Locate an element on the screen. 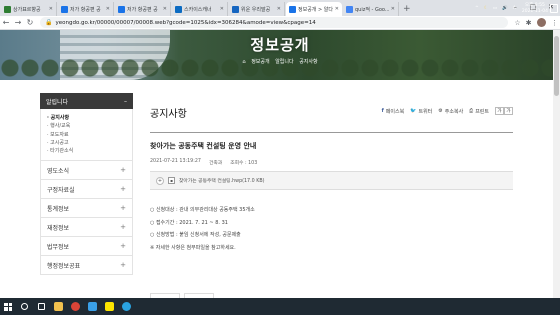 The height and width of the screenshot is (315, 560). body-line: ○ 신청대상 : 관내 의무관리대상 공동주택 35개소 is located at coordinates (202, 210).